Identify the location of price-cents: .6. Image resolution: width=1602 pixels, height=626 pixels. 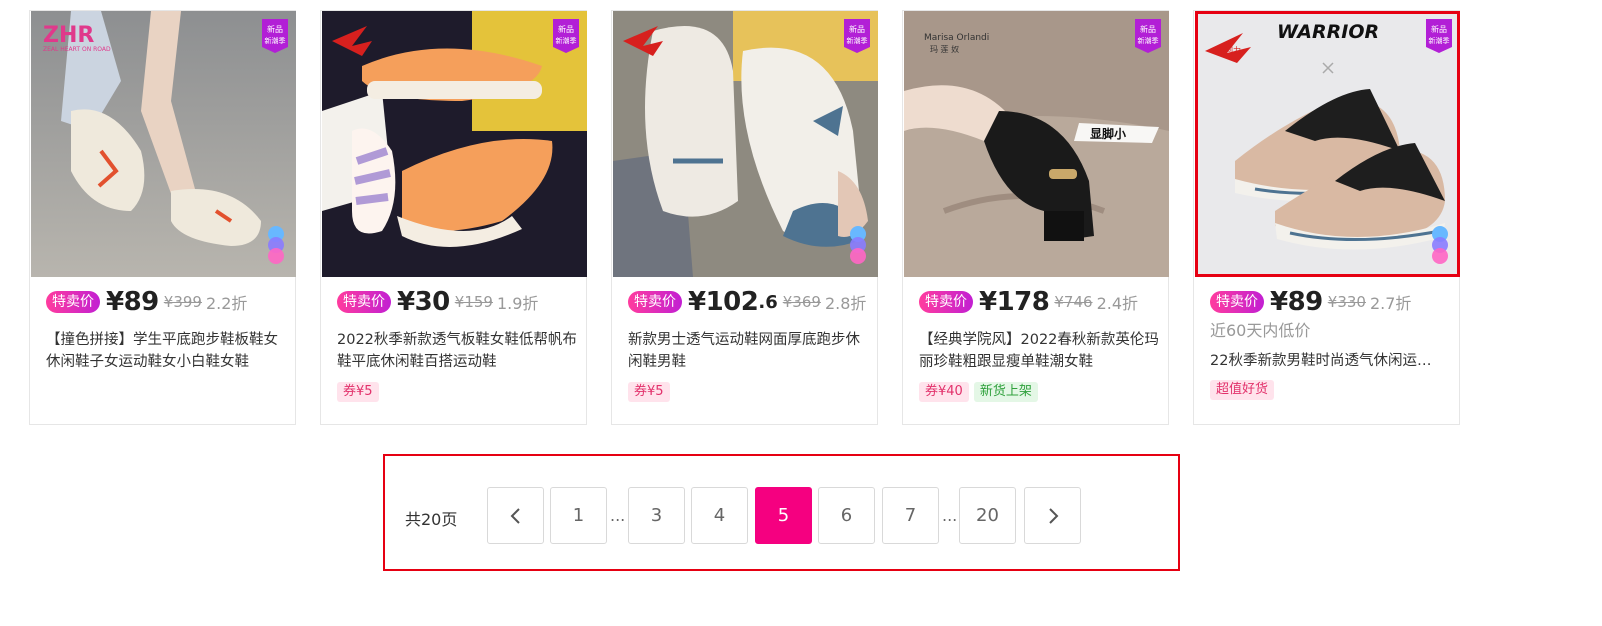
(768, 302).